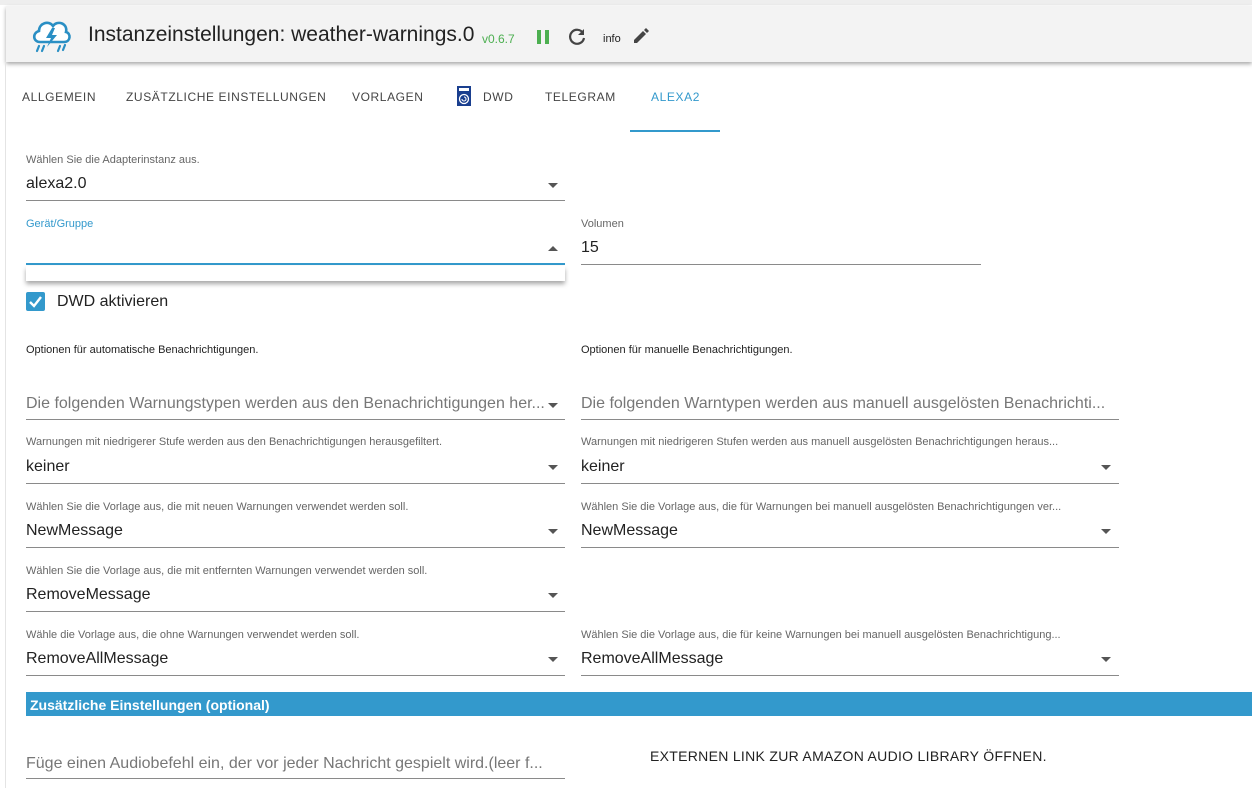  Describe the element at coordinates (629, 530) in the screenshot. I see `manual-new-template-value: NewMessage` at that location.